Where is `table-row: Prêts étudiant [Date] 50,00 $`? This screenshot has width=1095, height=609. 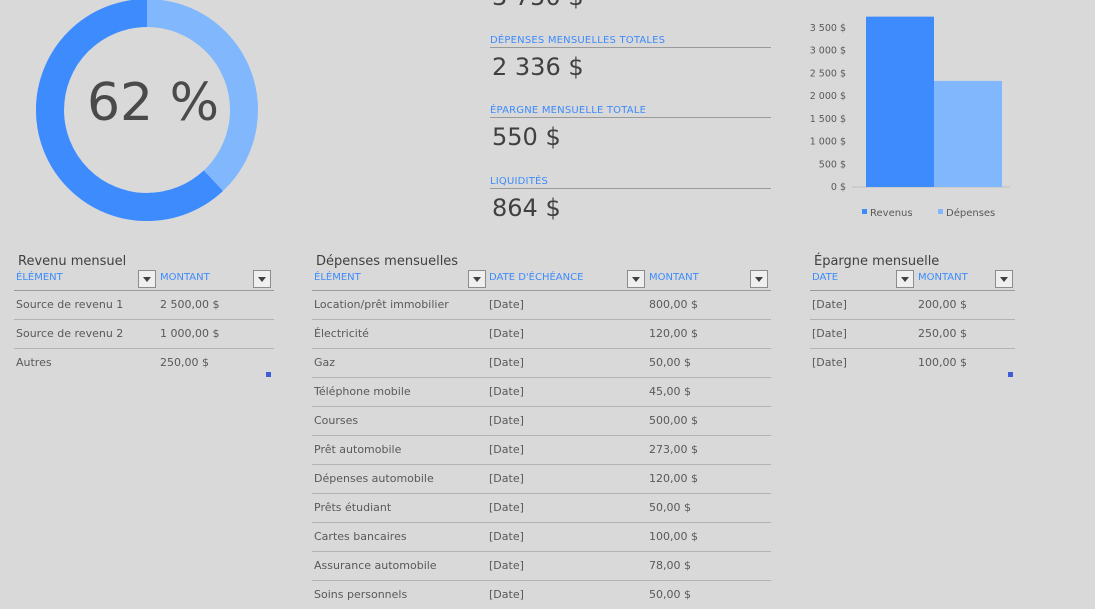 table-row: Prêts étudiant [Date] 50,00 $ is located at coordinates (541, 508).